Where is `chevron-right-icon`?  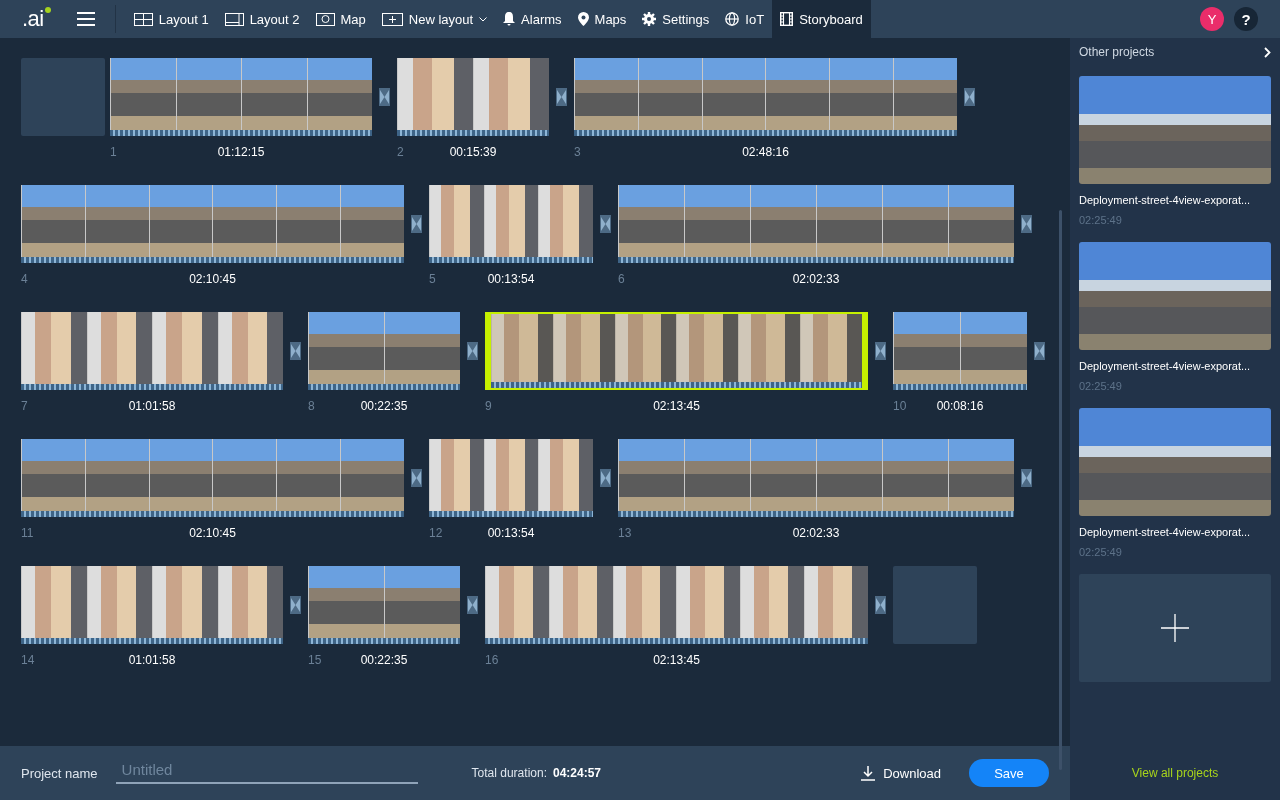 chevron-right-icon is located at coordinates (1267, 52).